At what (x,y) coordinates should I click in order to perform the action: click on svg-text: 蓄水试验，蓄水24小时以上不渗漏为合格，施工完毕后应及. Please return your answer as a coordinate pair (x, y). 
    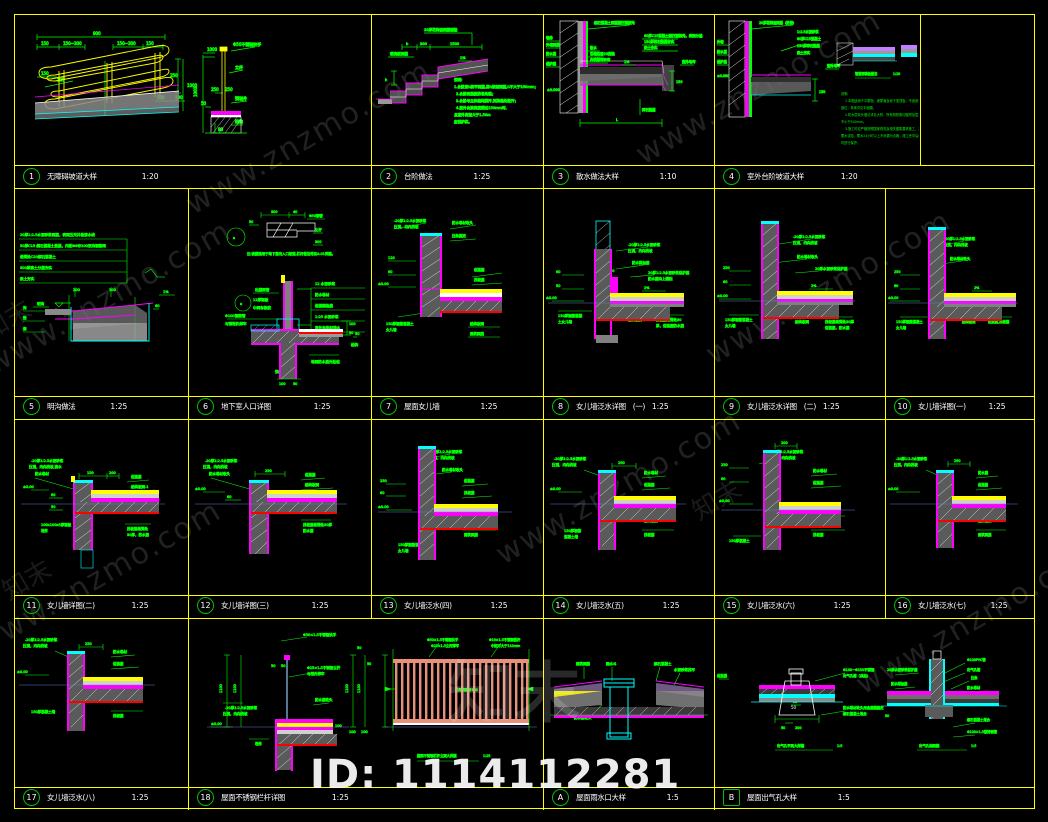
    Looking at the image, I should click on (880, 135).